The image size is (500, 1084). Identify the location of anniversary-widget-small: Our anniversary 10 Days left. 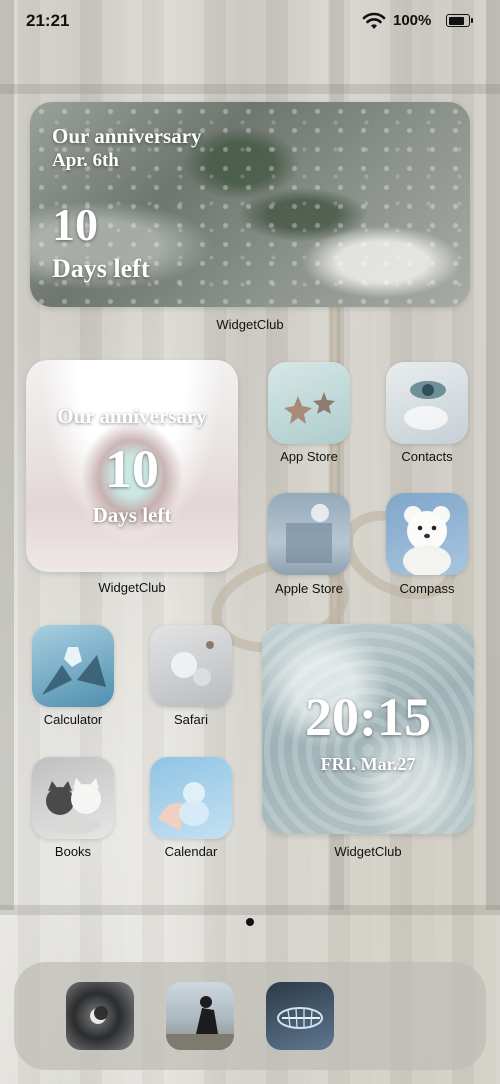
(132, 466).